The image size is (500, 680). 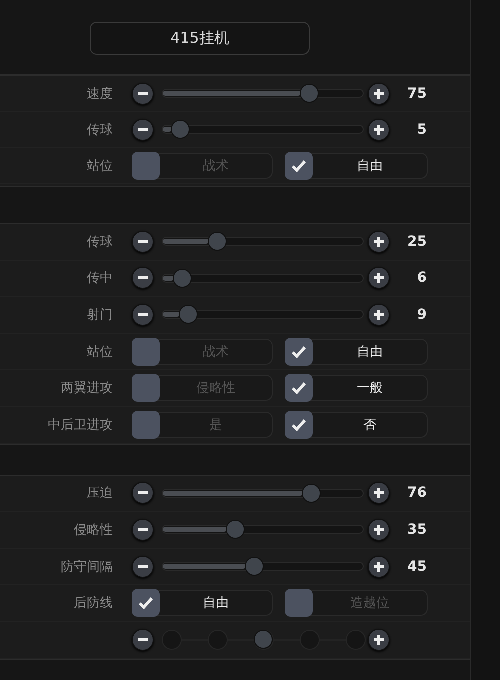 What do you see at coordinates (99, 94) in the screenshot?
I see `setting-label: 速度` at bounding box center [99, 94].